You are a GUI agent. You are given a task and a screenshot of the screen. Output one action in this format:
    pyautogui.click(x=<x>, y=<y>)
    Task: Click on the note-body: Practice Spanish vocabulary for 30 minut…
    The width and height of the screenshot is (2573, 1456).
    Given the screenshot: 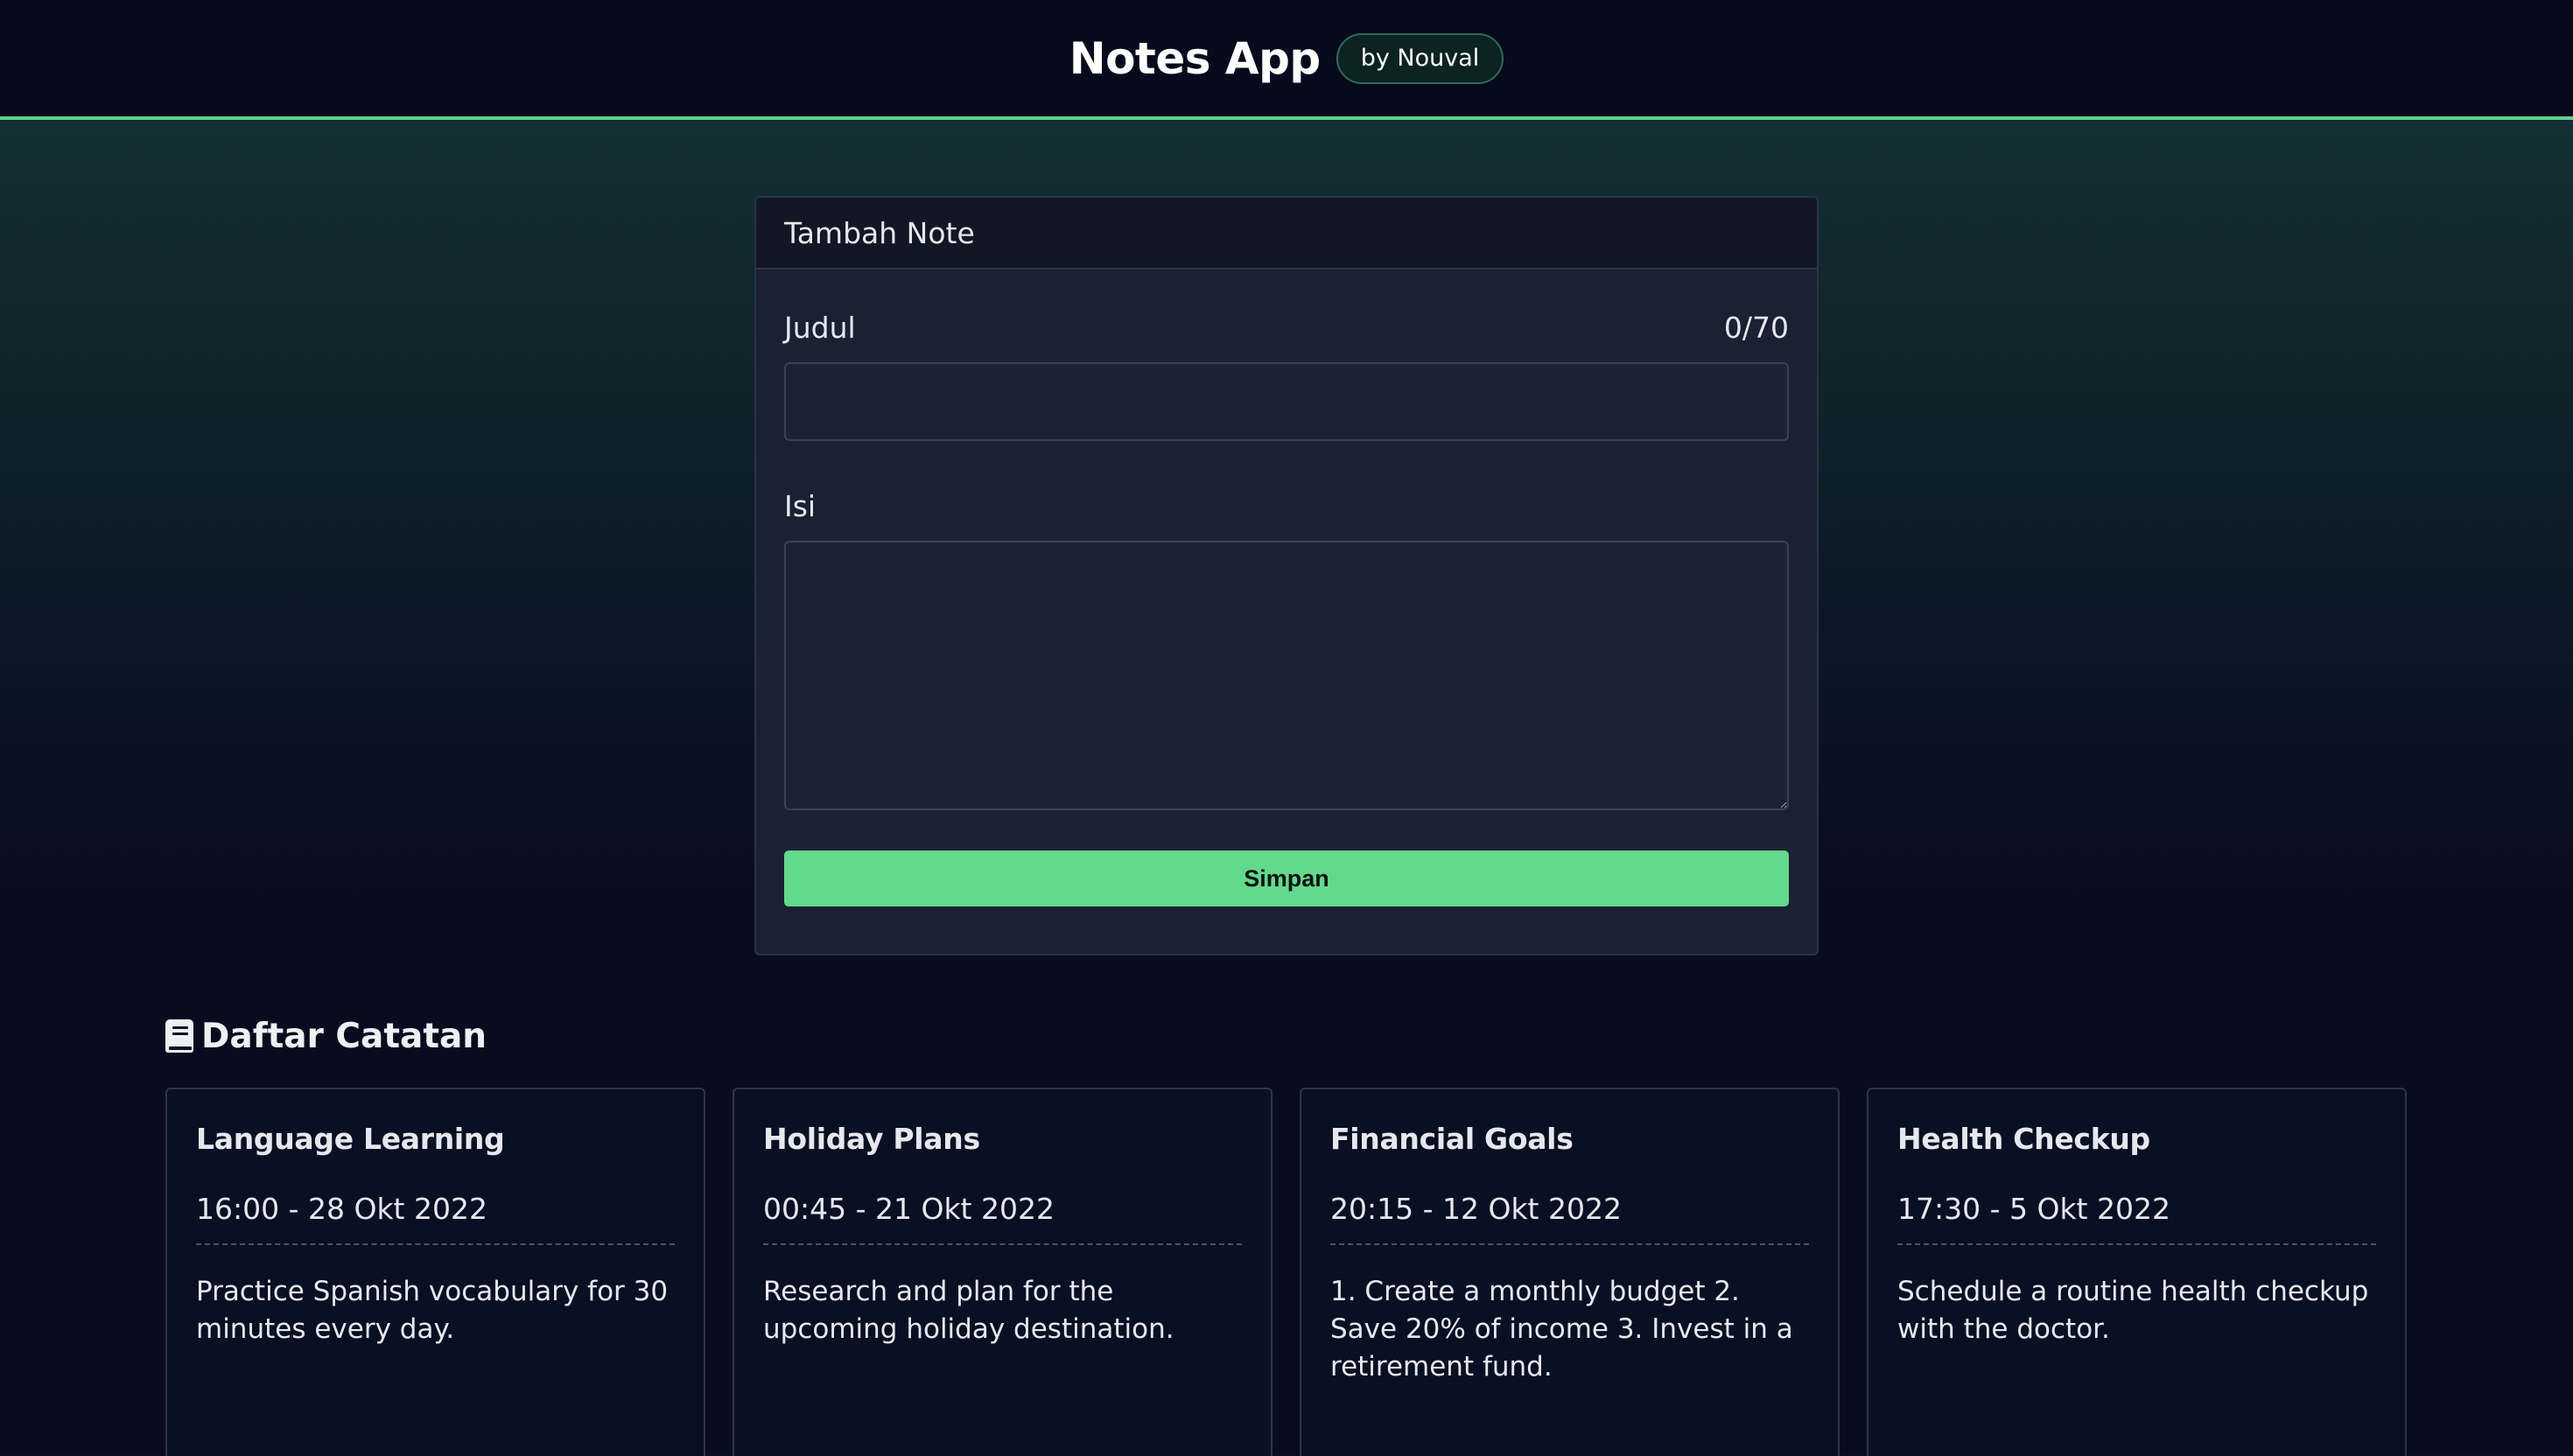 What is the action you would take?
    pyautogui.click(x=432, y=1310)
    